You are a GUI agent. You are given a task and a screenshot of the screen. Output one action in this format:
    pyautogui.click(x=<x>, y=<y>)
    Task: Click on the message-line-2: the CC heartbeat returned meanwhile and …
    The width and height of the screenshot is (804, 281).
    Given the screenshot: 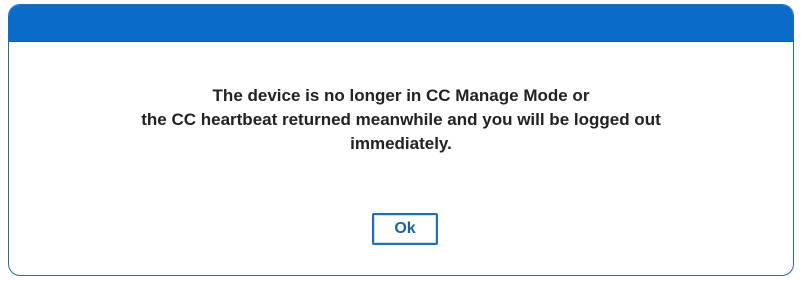 What is the action you would take?
    pyautogui.click(x=401, y=119)
    